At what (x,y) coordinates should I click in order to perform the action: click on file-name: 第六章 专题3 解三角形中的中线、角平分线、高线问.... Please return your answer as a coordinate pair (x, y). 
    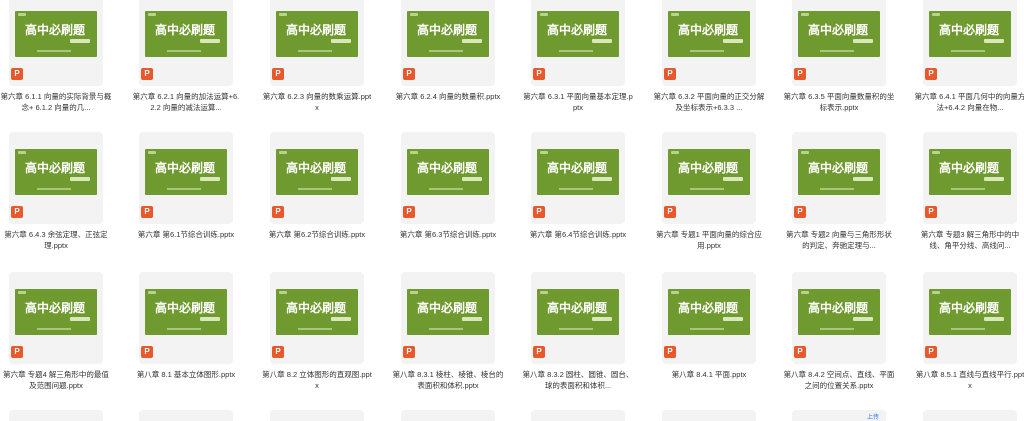
    Looking at the image, I should click on (969, 240).